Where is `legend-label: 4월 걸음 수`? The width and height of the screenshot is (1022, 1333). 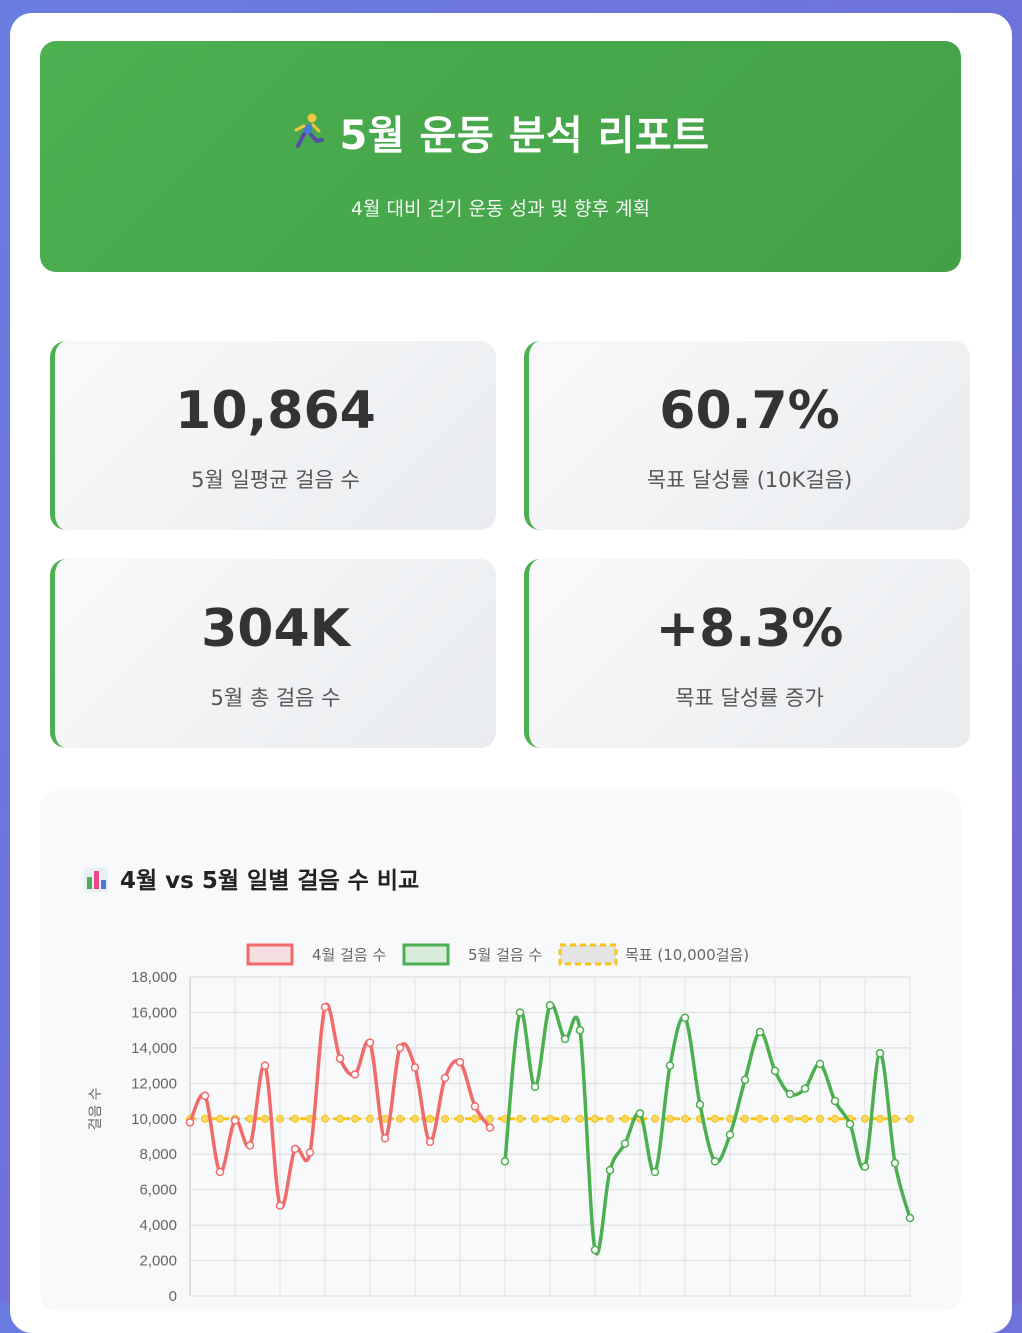
legend-label: 4월 걸음 수 is located at coordinates (349, 955).